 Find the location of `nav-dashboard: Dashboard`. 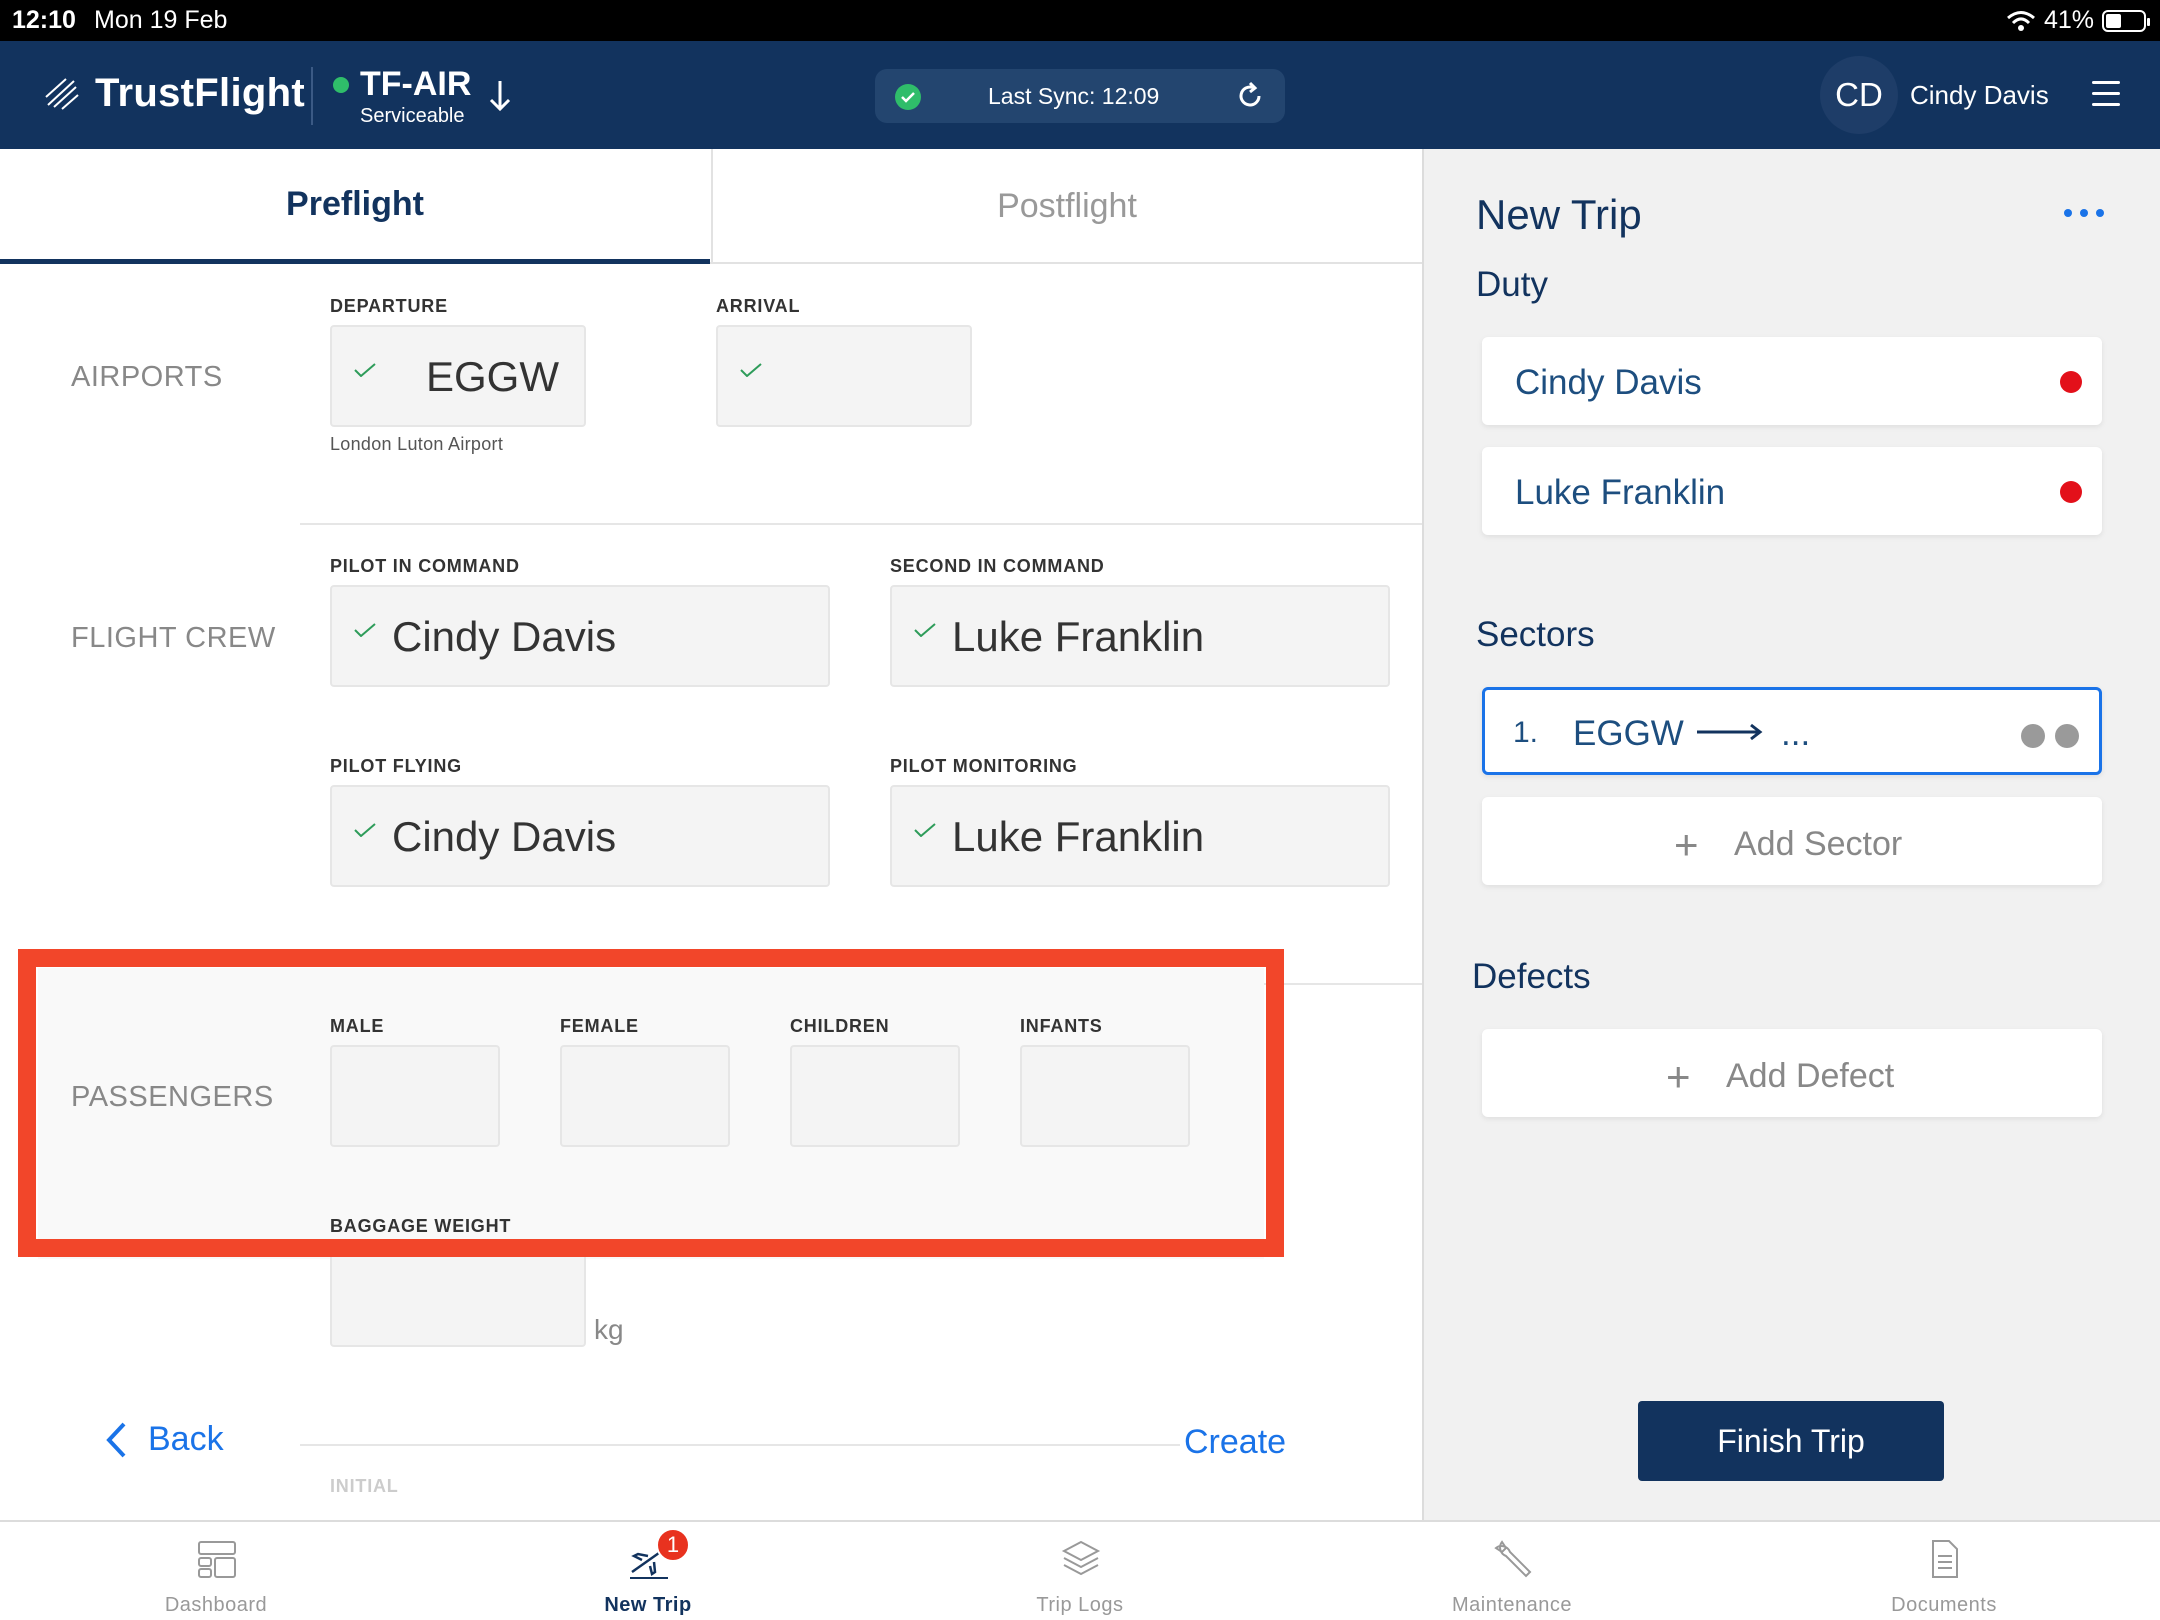

nav-dashboard: Dashboard is located at coordinates (216, 1571).